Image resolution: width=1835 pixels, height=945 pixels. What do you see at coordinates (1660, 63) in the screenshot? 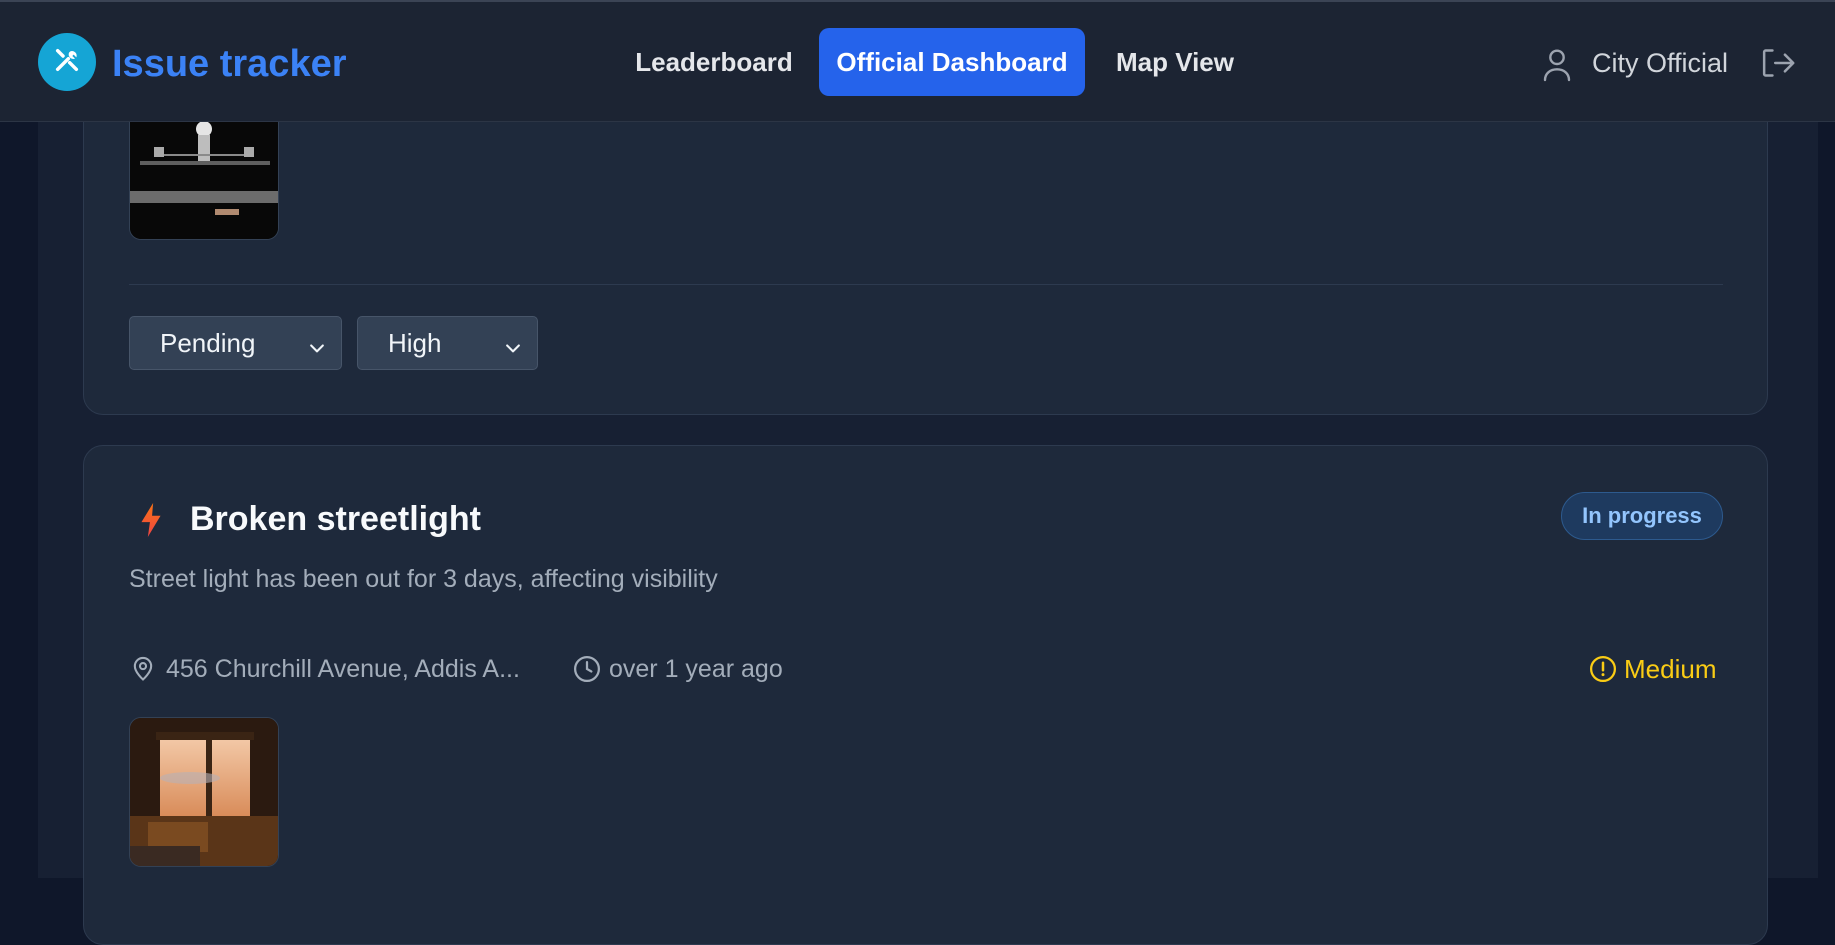
I see `user-name: City Official` at bounding box center [1660, 63].